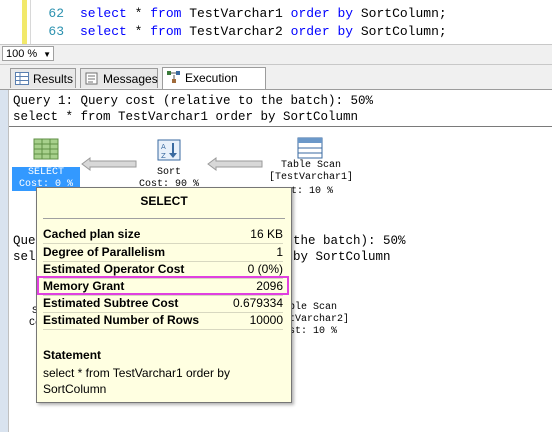 The image size is (552, 432). What do you see at coordinates (104, 252) in the screenshot?
I see `property-label: Degree of Parallelism` at bounding box center [104, 252].